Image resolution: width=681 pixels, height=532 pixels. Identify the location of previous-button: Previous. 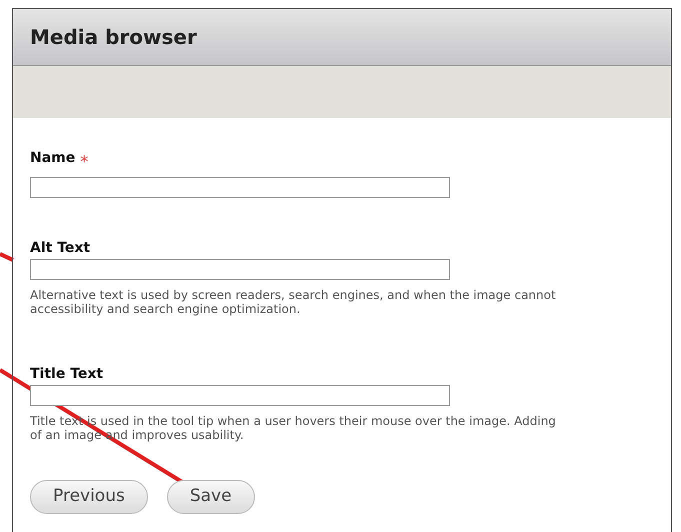
(89, 497).